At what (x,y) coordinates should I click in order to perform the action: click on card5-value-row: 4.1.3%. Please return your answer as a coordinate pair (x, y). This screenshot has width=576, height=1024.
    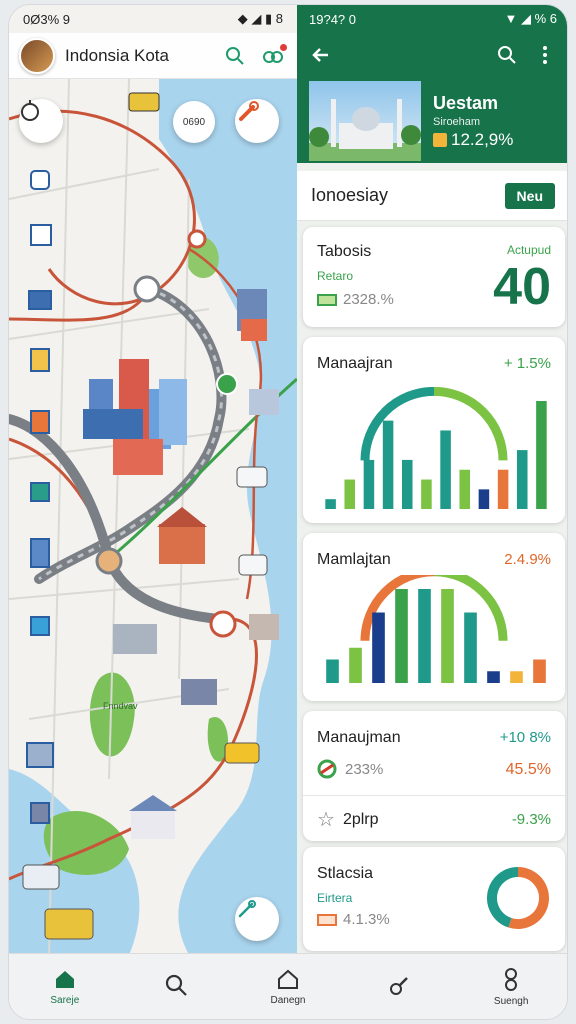
    Looking at the image, I should click on (353, 919).